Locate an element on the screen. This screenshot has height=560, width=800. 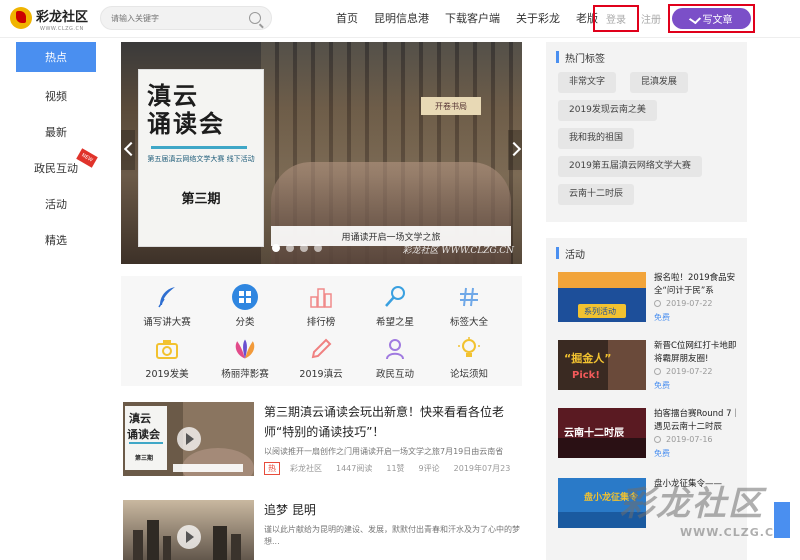
carousel-next-arrow-icon is located at coordinates (515, 150).